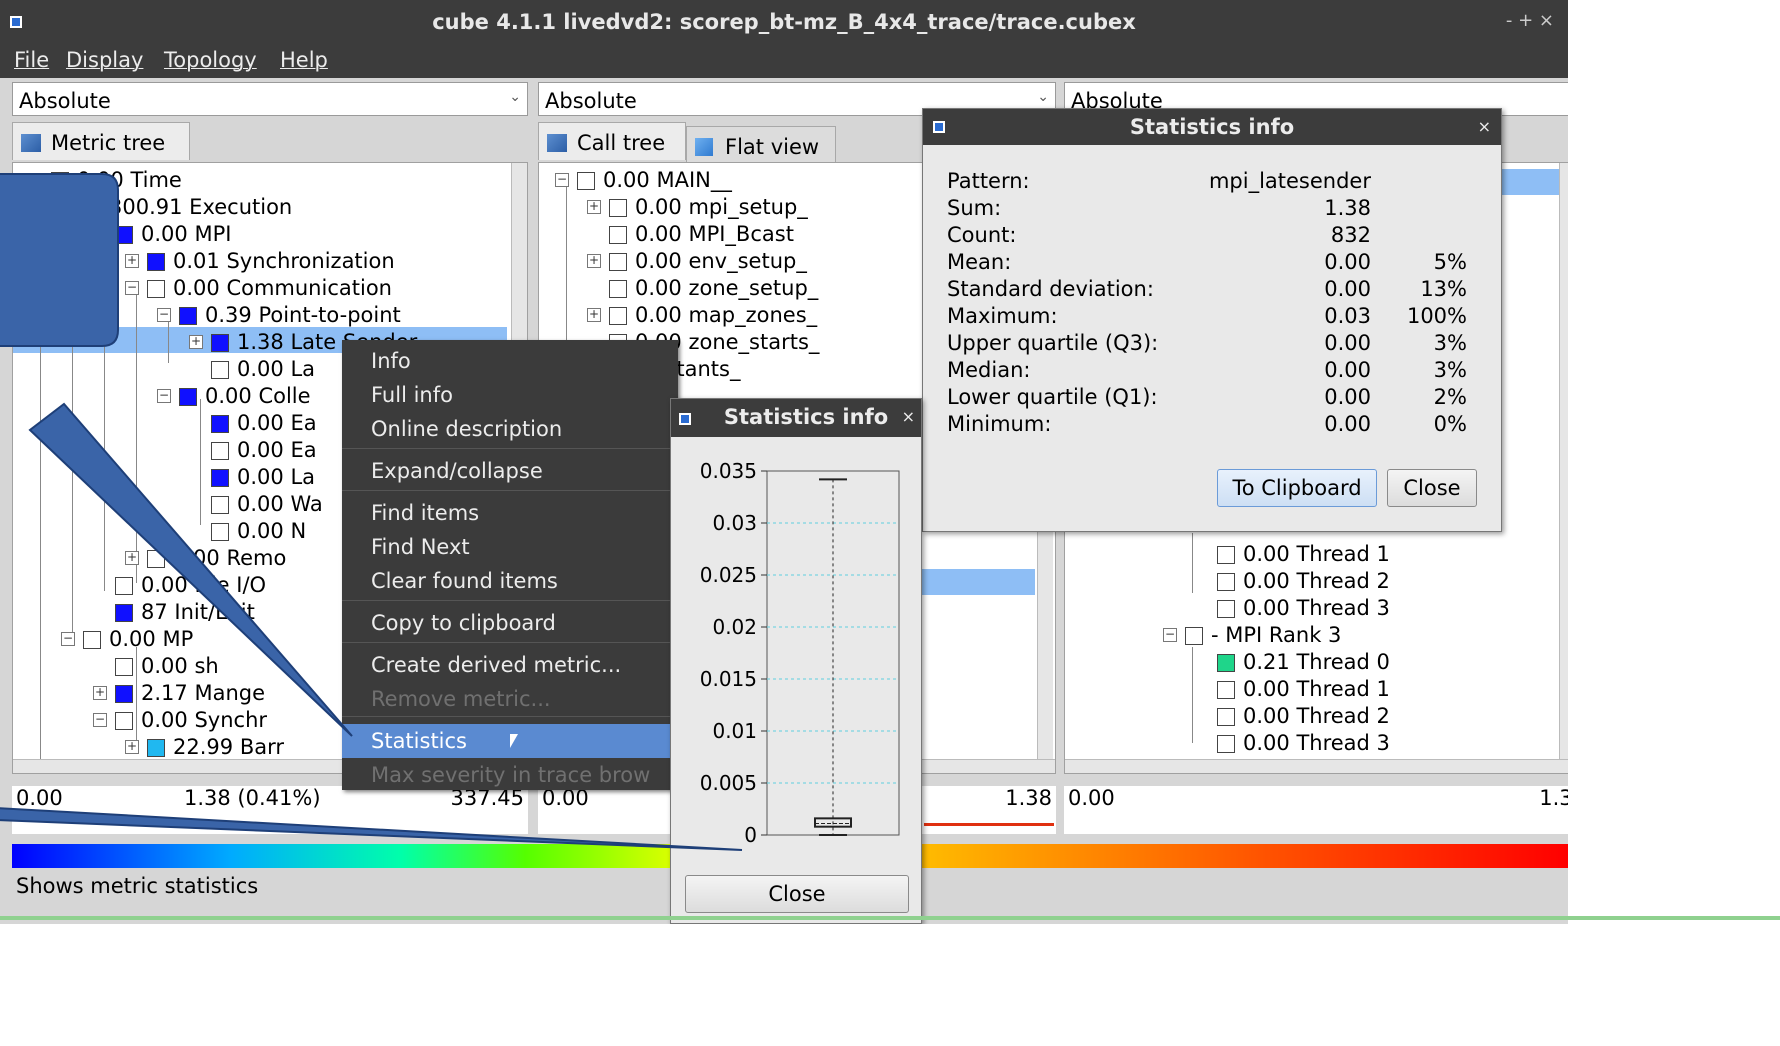  I want to click on metric-row: 0.00 File I/O, so click(190, 585).